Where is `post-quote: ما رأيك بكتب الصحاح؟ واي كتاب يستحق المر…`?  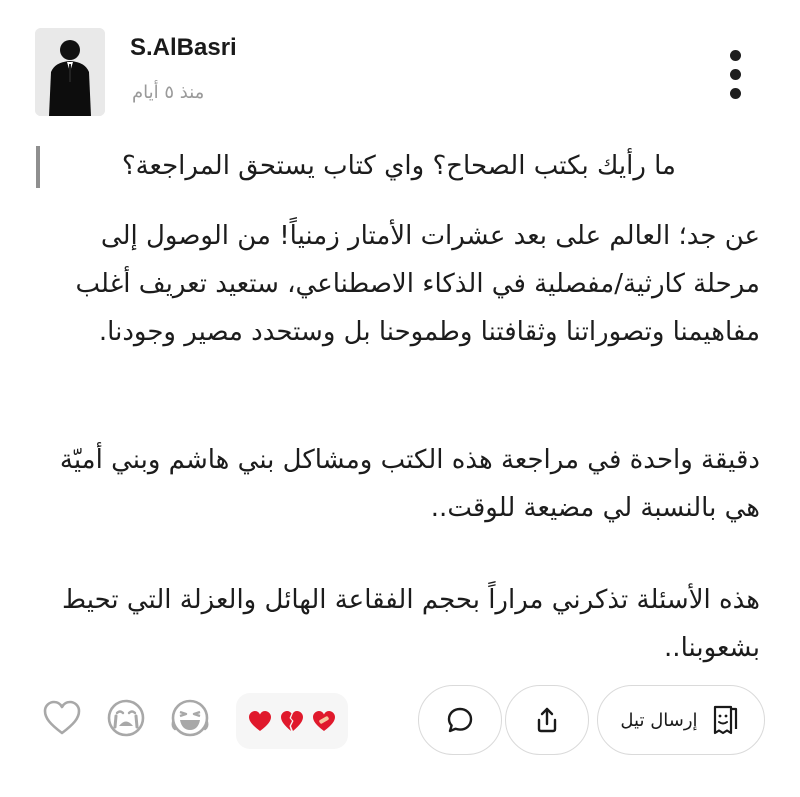
post-quote: ما رأيك بكتب الصحاح؟ واي كتاب يستحق المر… is located at coordinates (398, 166).